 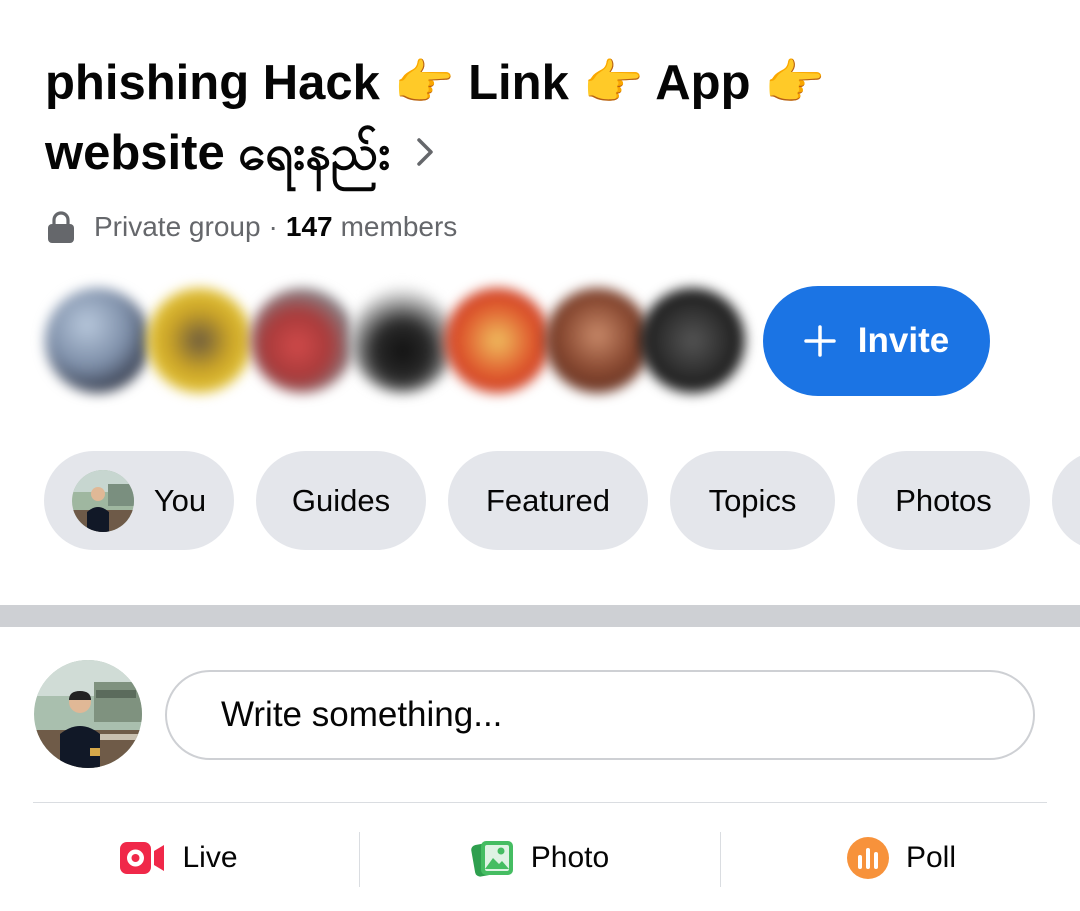 I want to click on chip-more, so click(x=1066, y=500).